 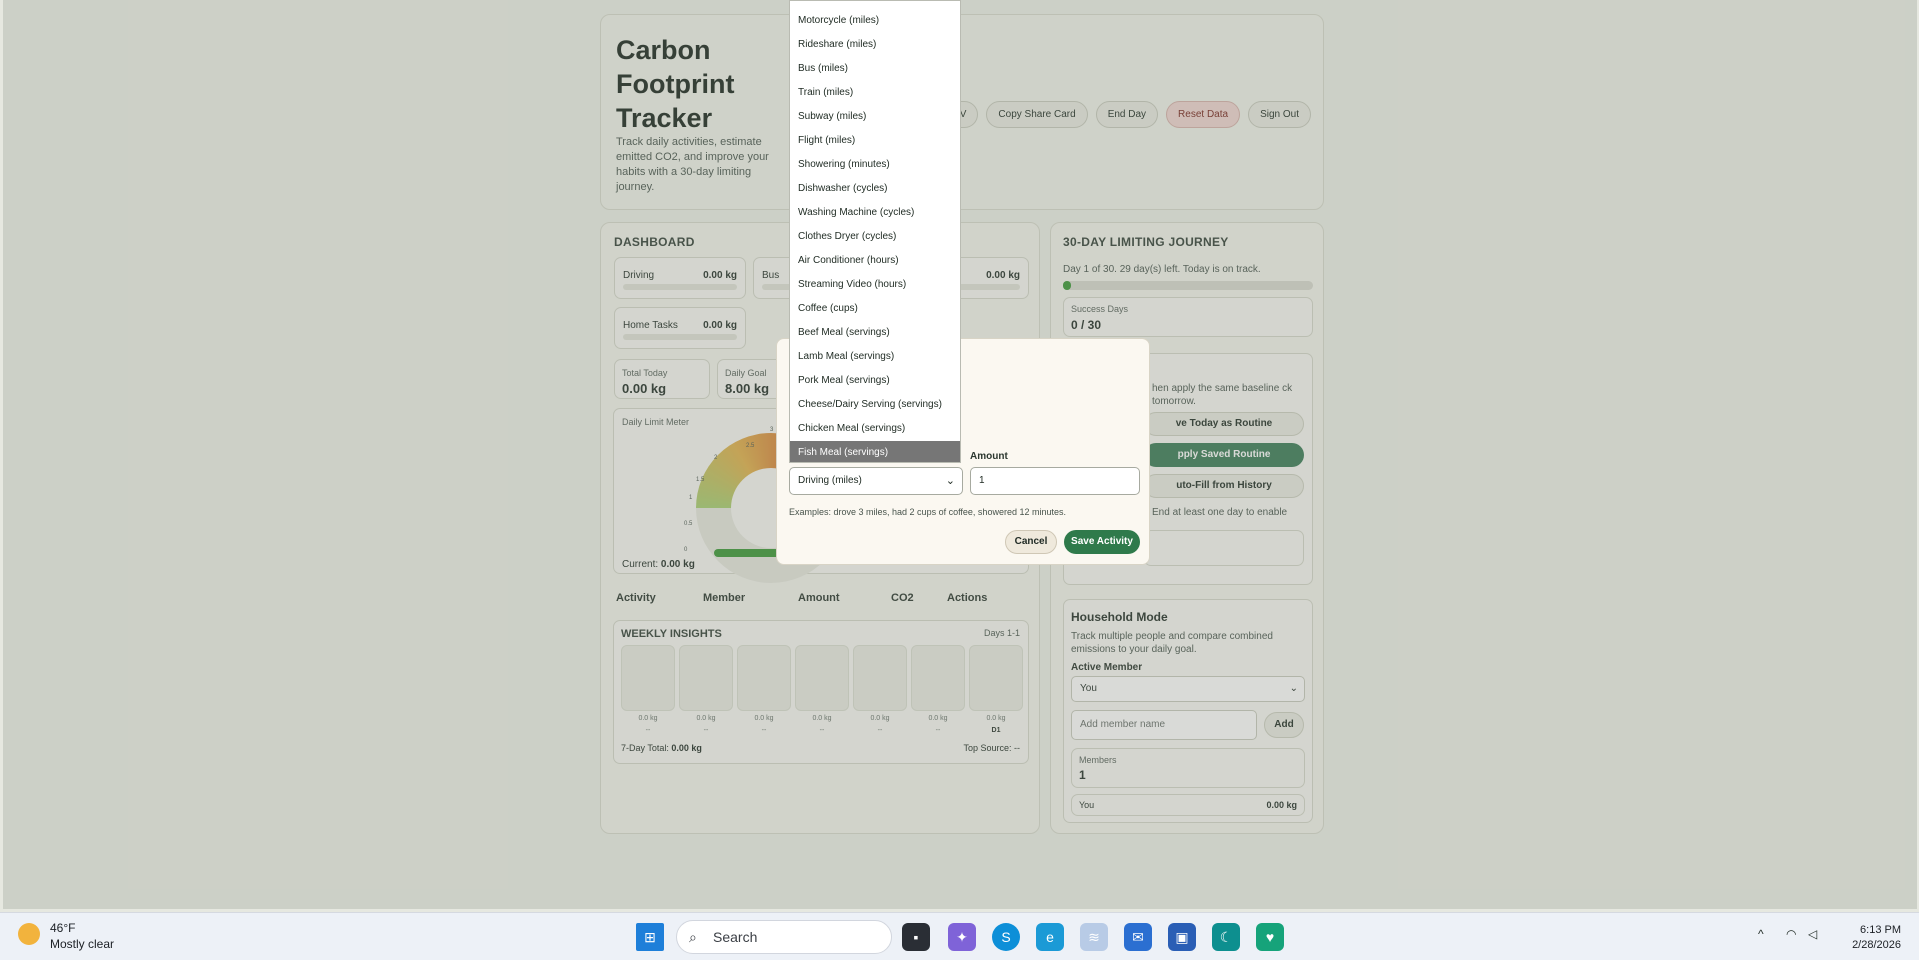 What do you see at coordinates (693, 937) in the screenshot?
I see `search-icon: ⌕` at bounding box center [693, 937].